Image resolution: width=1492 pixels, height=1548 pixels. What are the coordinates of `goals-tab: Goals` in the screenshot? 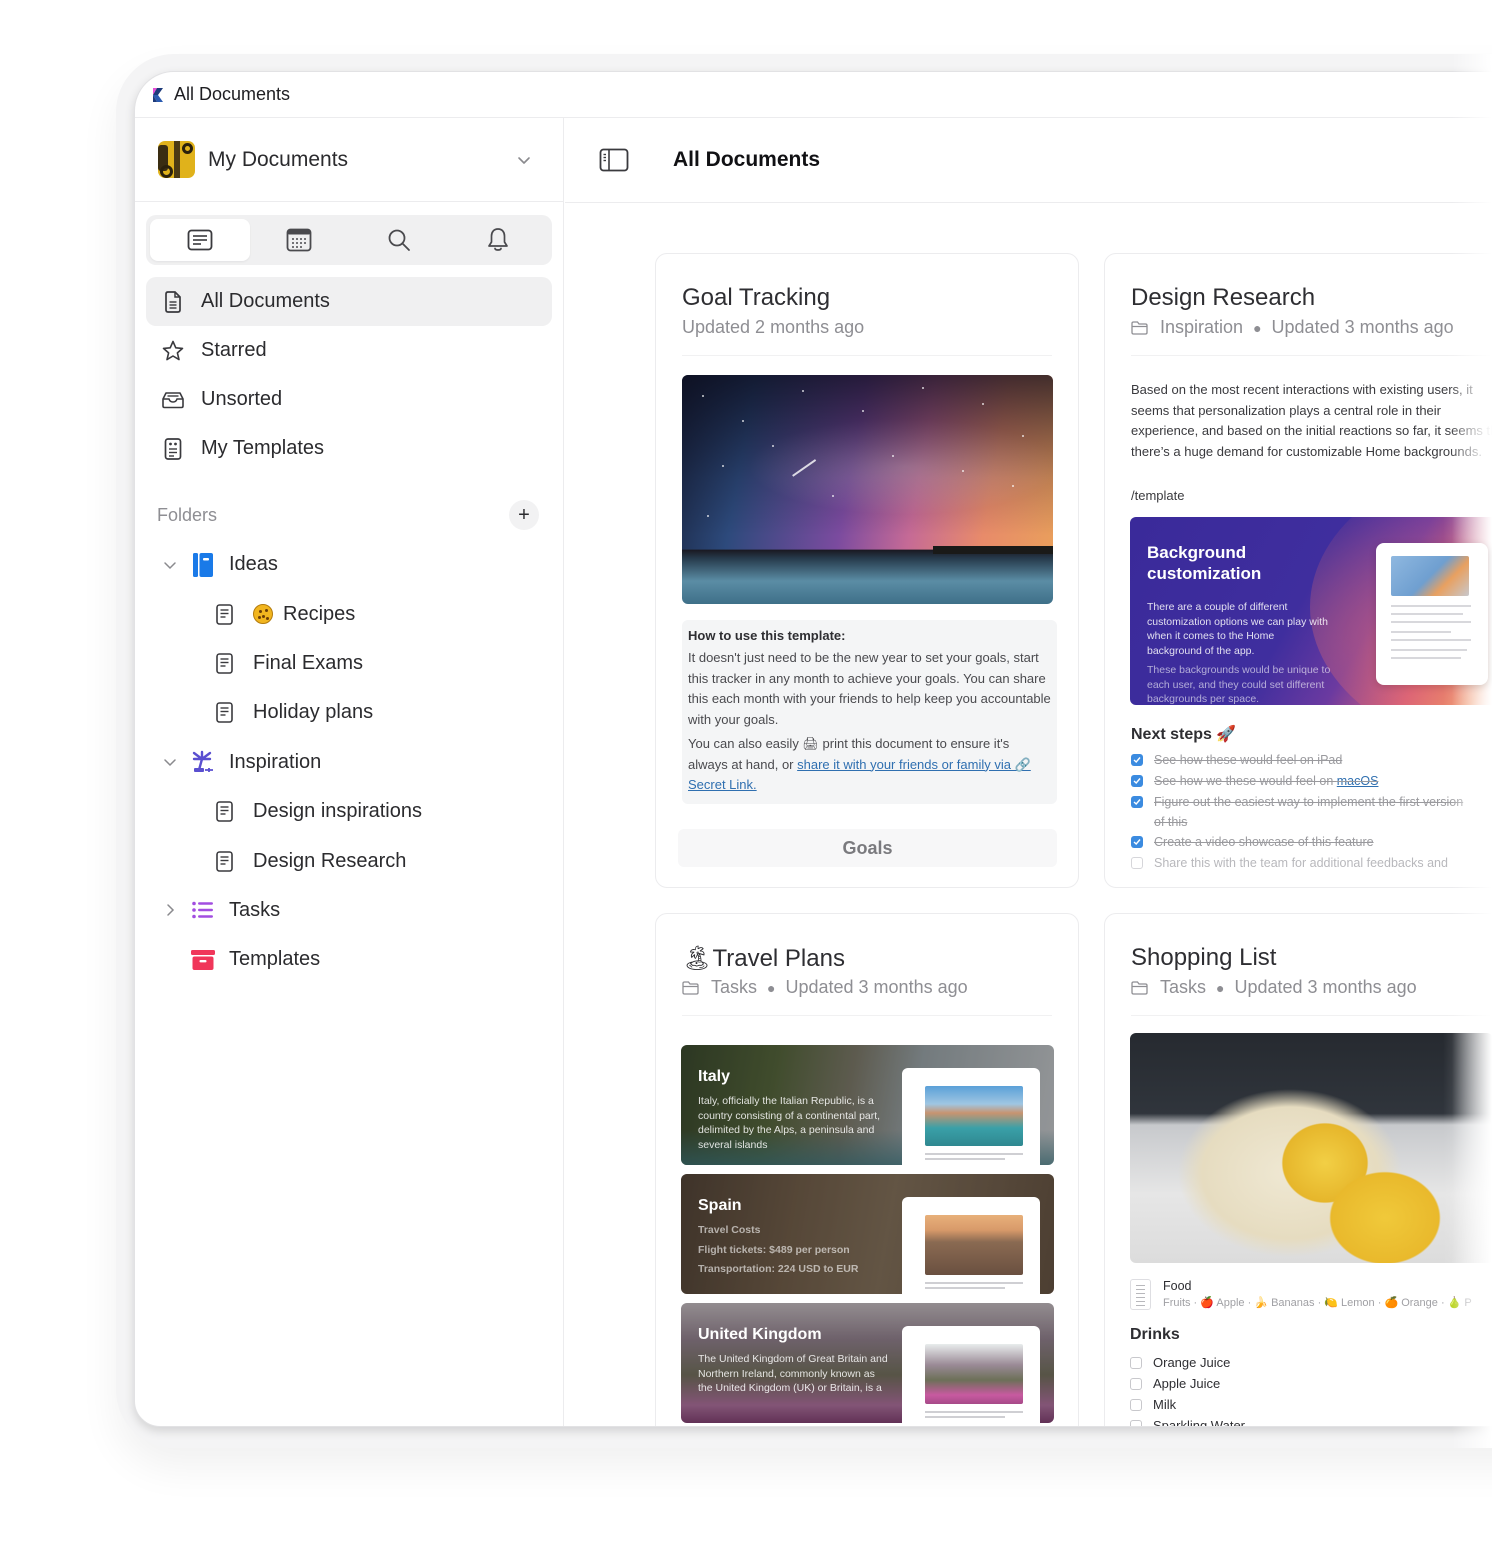 It's located at (867, 848).